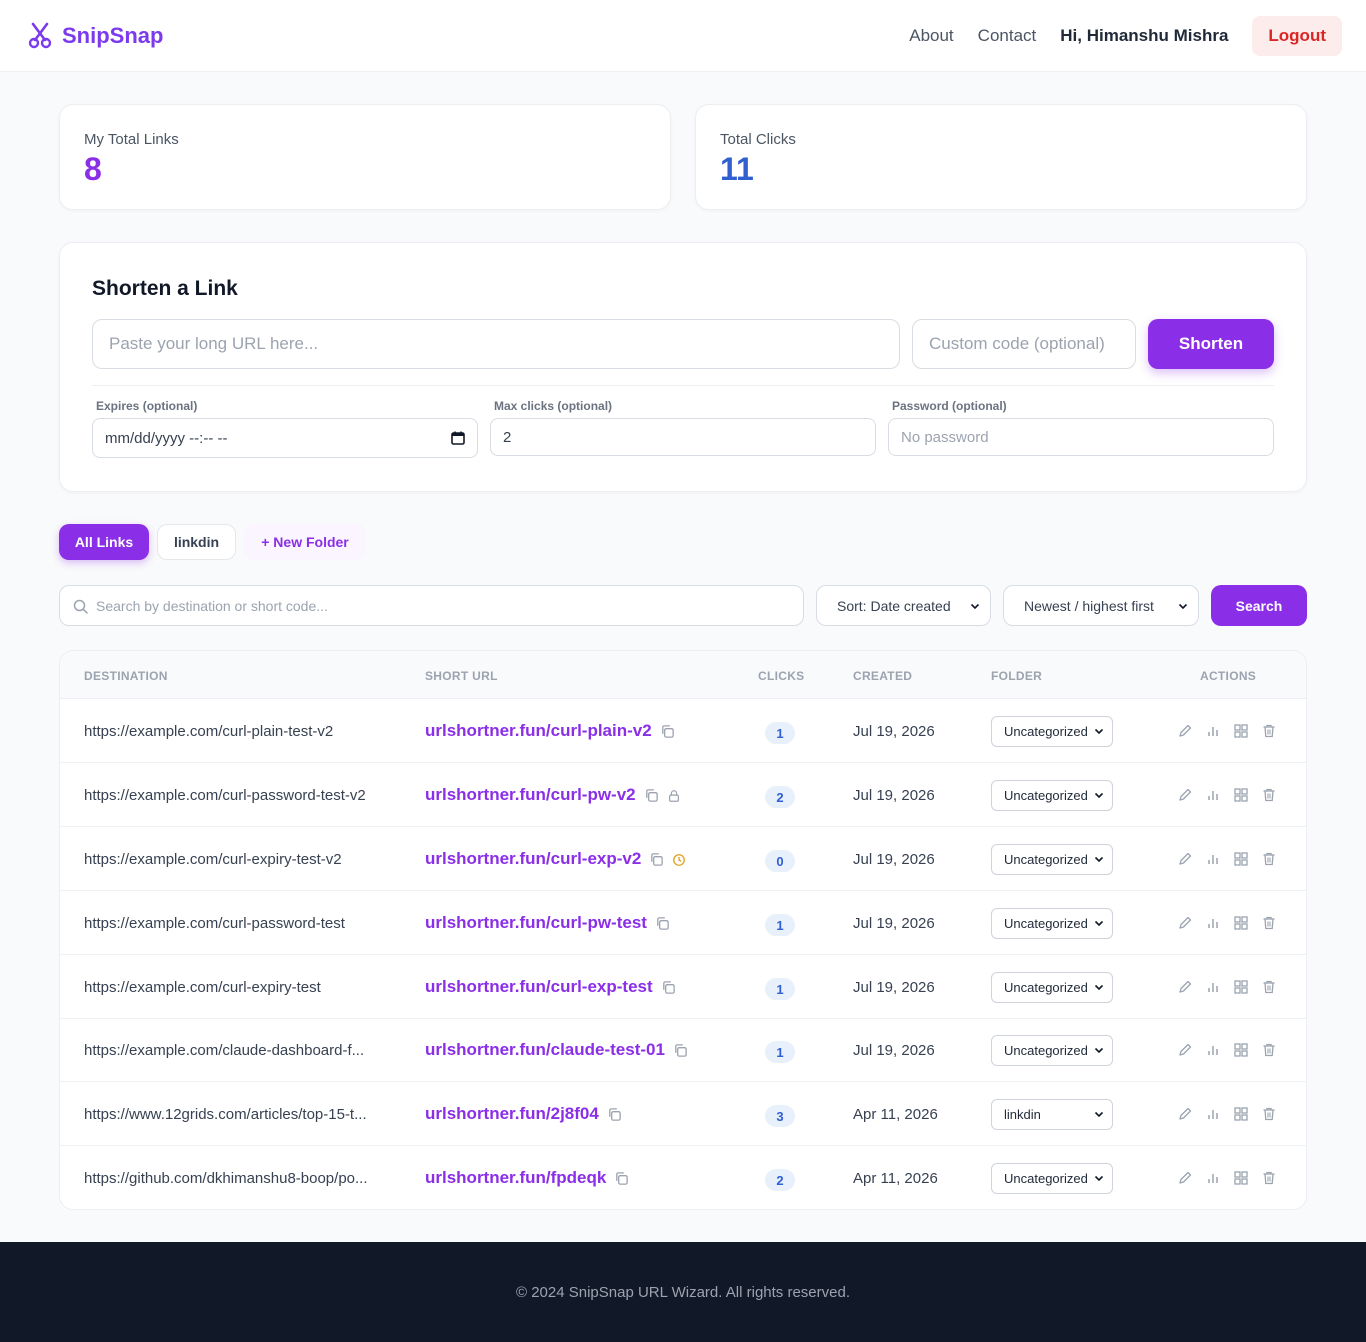  I want to click on new-folder-button: + New Folder, so click(305, 542).